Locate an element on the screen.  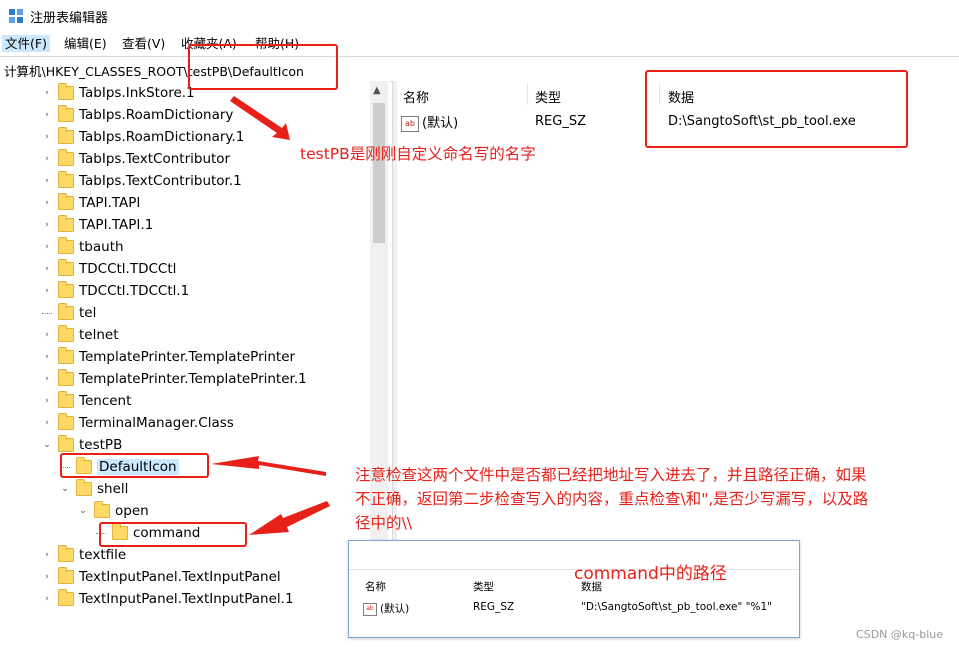
tree-item: › TDCCtl.TDCCtl.1 is located at coordinates (115, 291).